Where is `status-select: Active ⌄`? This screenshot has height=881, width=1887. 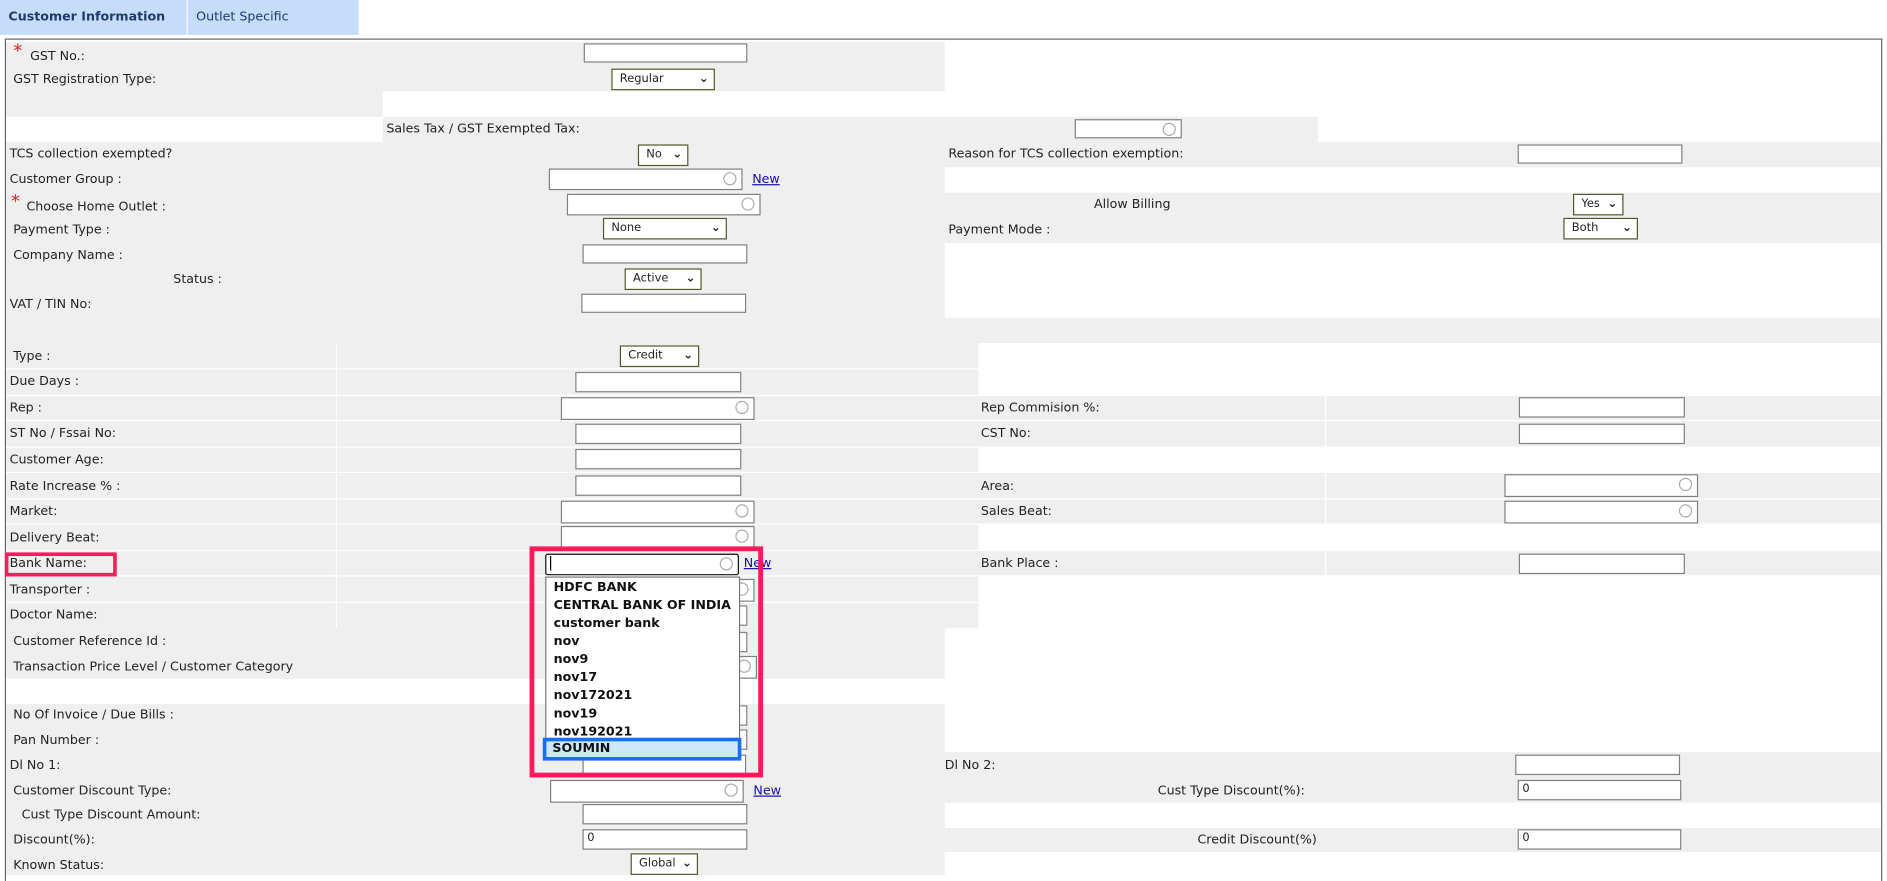
status-select: Active ⌄ is located at coordinates (663, 279).